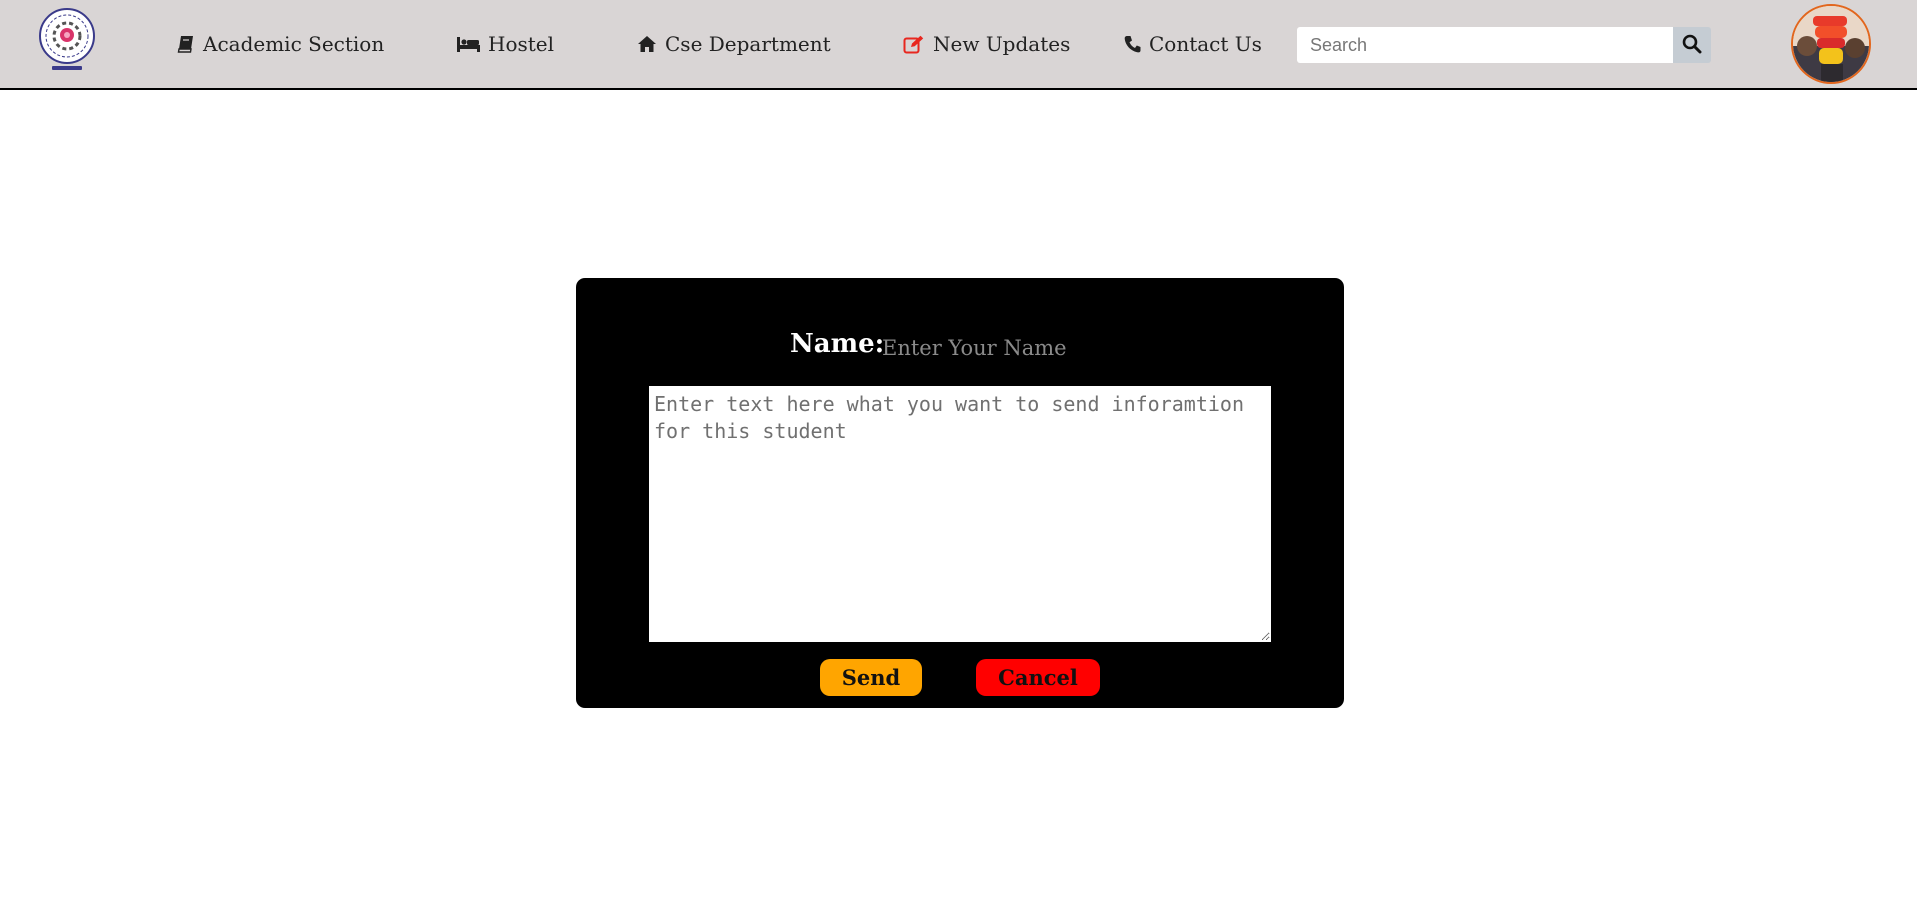 The width and height of the screenshot is (1917, 907). Describe the element at coordinates (468, 44) in the screenshot. I see `bed-icon` at that location.